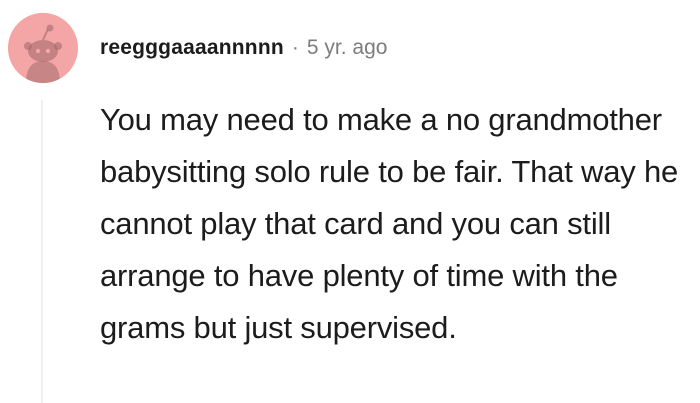  I want to click on avatar, so click(43, 48).